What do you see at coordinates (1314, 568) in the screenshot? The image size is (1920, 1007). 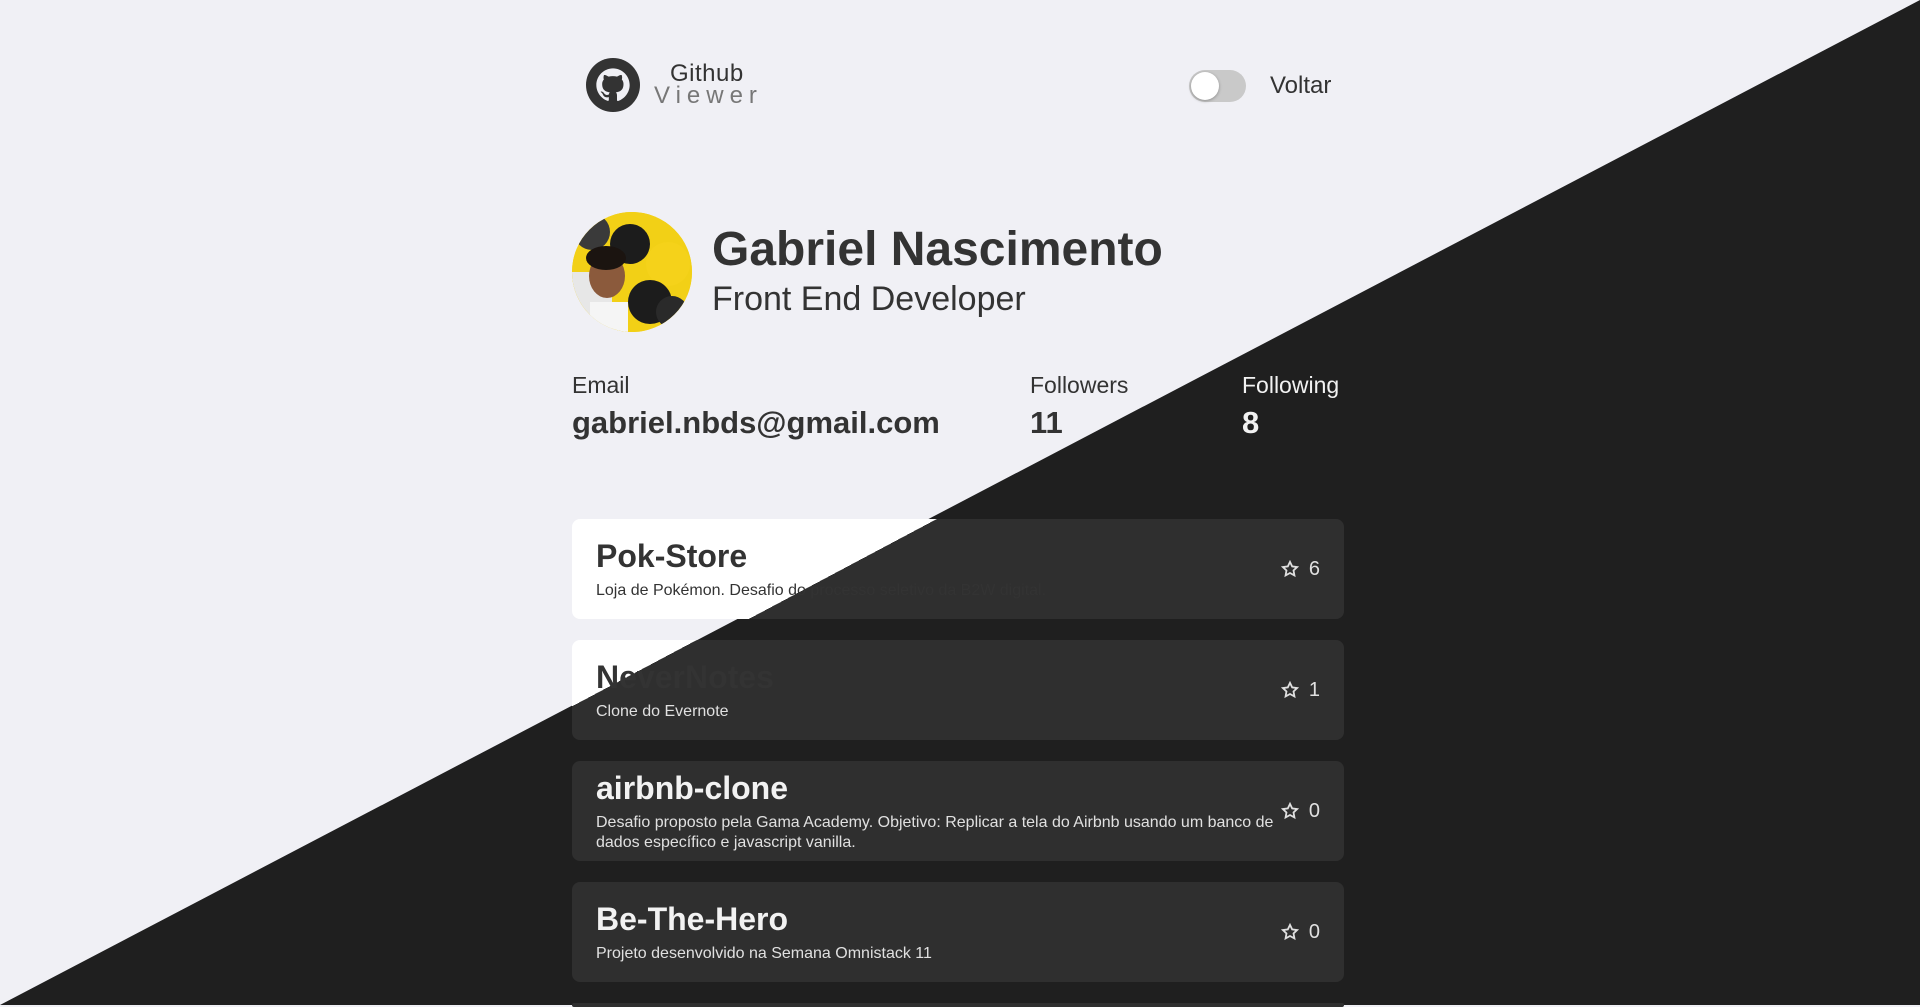 I see `star-count: 6` at bounding box center [1314, 568].